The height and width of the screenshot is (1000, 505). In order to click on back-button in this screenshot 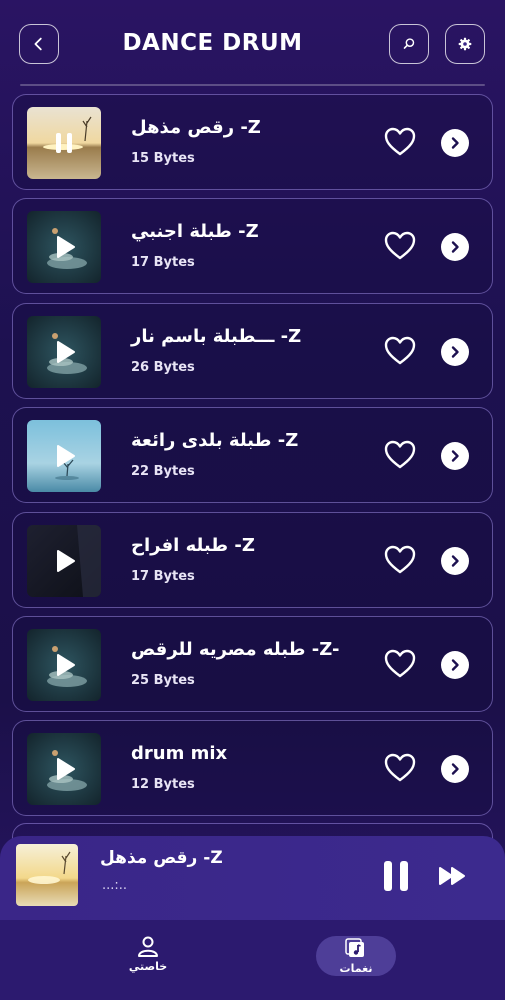, I will do `click(39, 44)`.